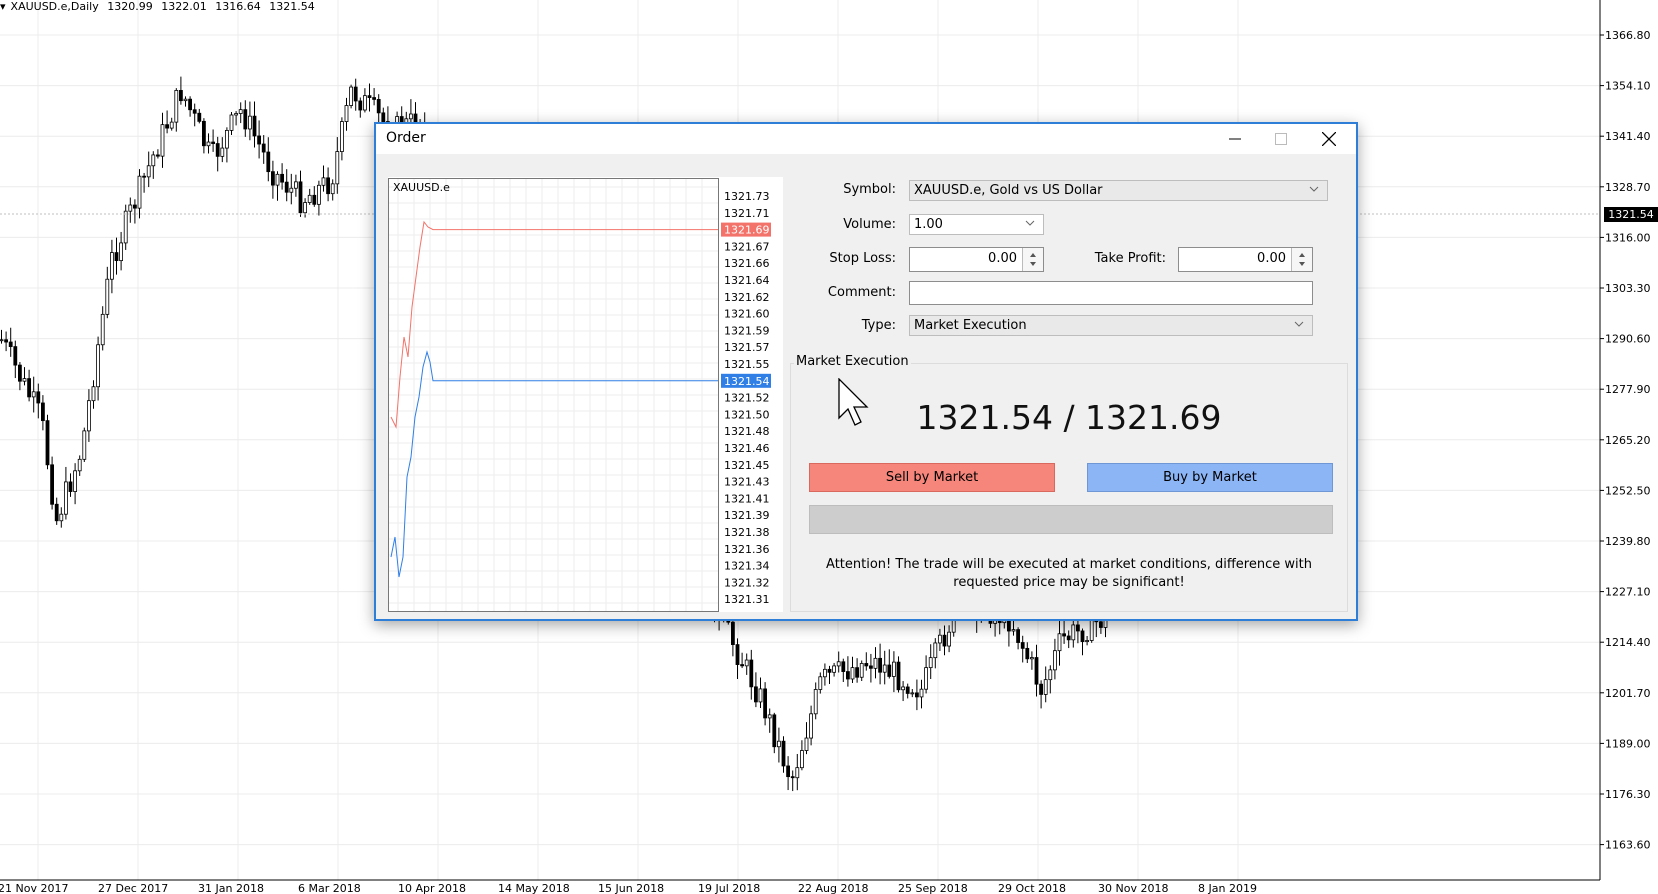  What do you see at coordinates (912, 293) in the screenshot?
I see `comment-value` at bounding box center [912, 293].